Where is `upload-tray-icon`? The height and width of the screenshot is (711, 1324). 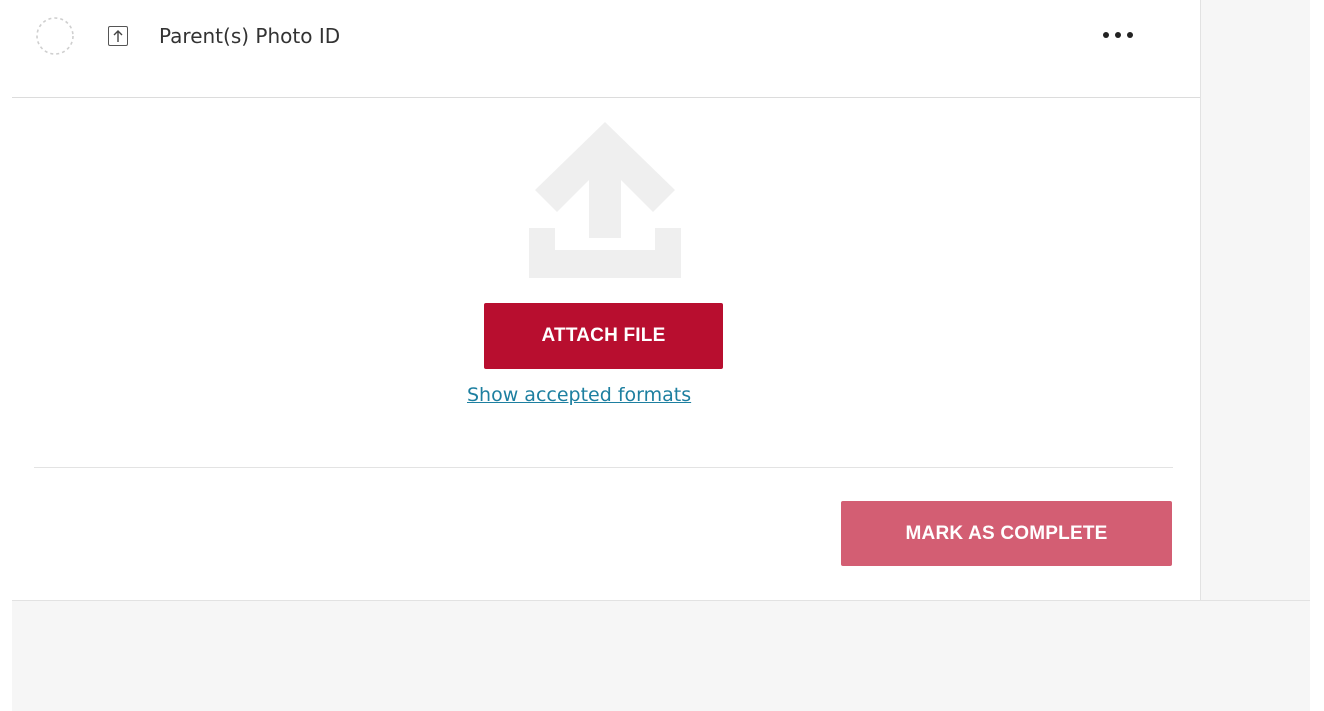 upload-tray-icon is located at coordinates (605, 200).